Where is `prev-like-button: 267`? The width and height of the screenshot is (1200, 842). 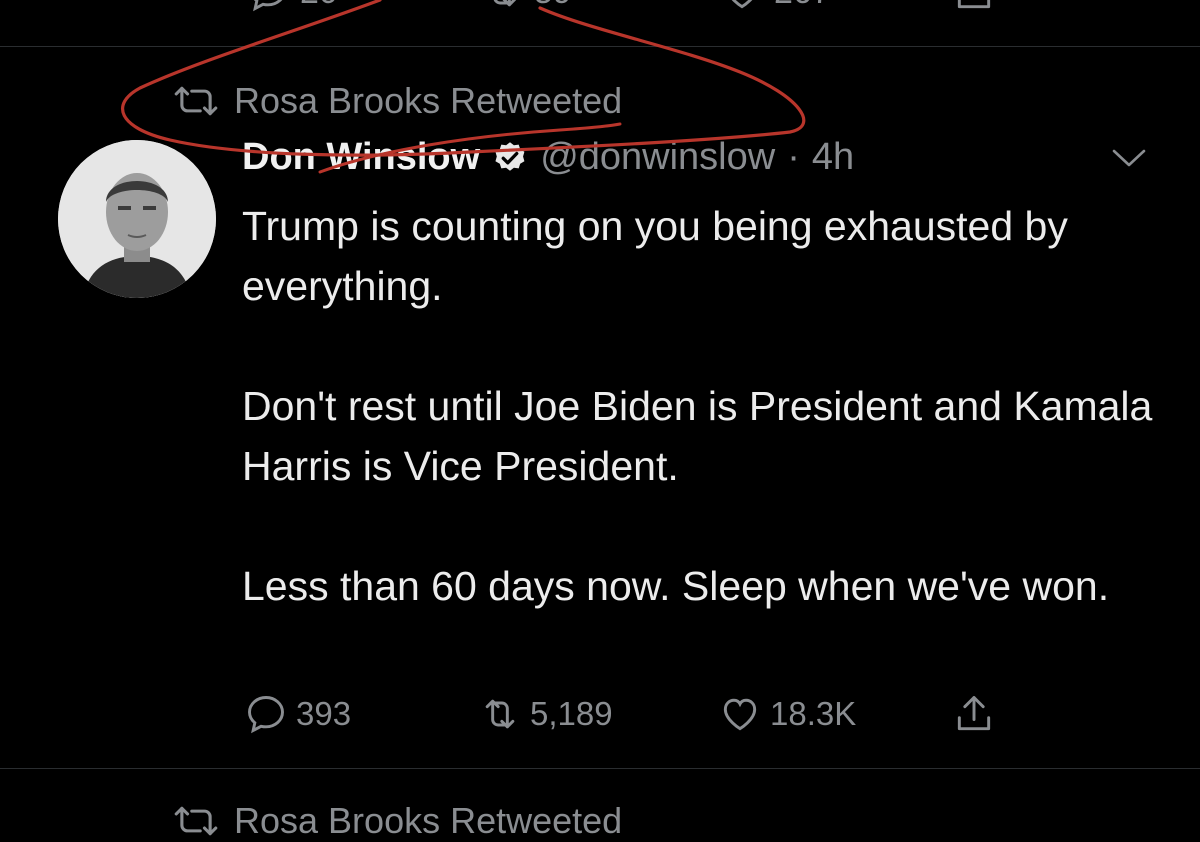 prev-like-button: 267 is located at coordinates (775, 7).